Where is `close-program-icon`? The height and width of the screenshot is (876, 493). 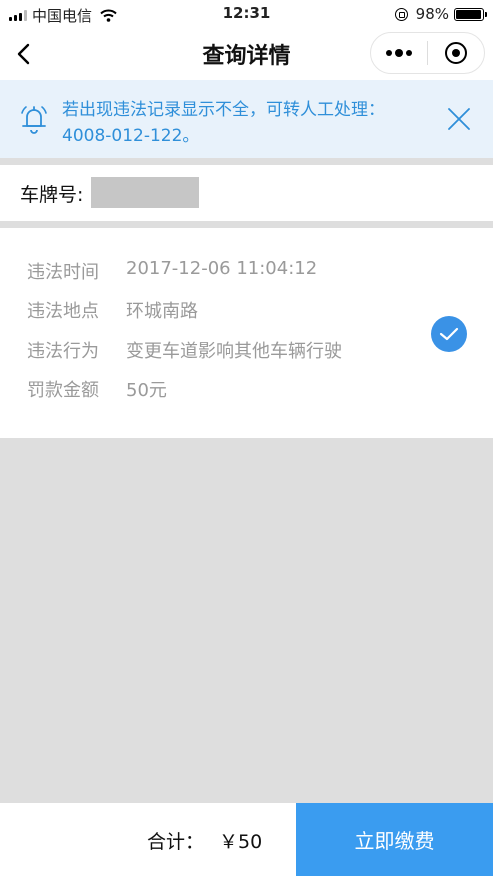 close-program-icon is located at coordinates (456, 53).